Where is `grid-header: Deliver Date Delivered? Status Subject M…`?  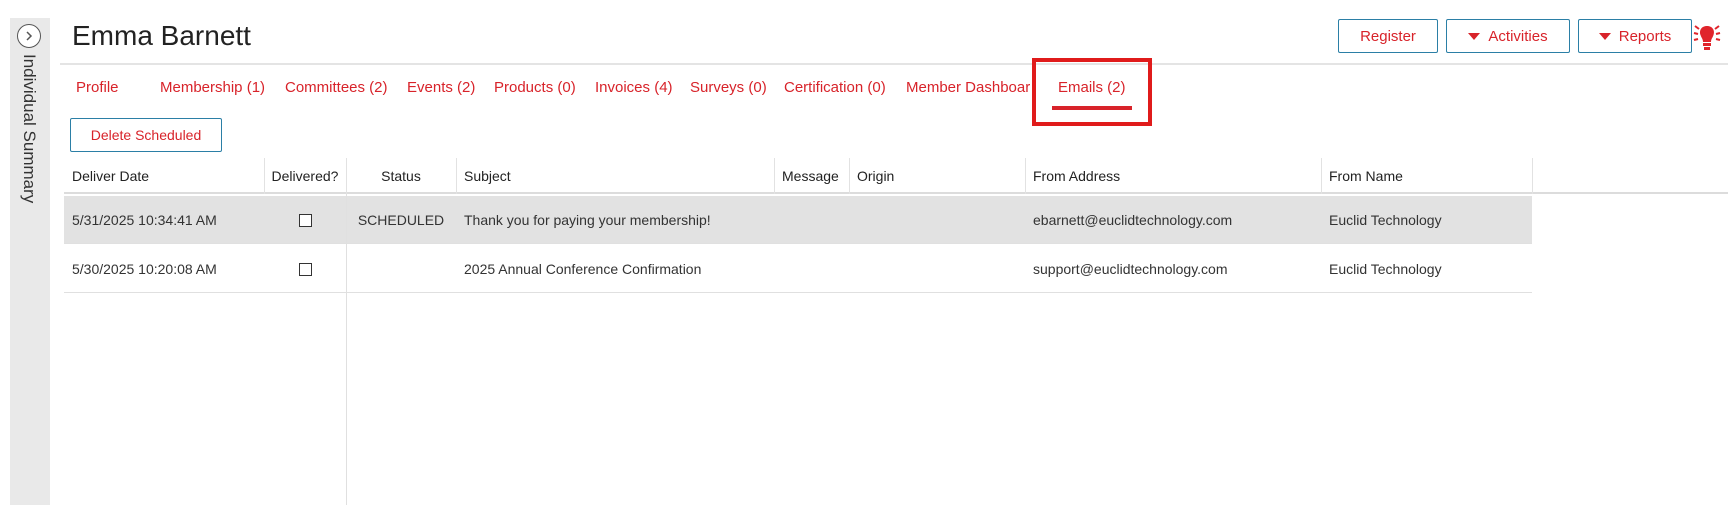 grid-header: Deliver Date Delivered? Status Subject M… is located at coordinates (896, 176).